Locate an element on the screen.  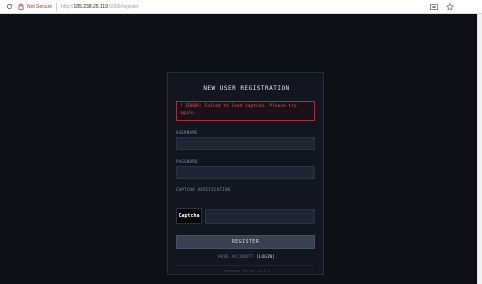
url-host: 185.238.25.119 is located at coordinates (90, 6).